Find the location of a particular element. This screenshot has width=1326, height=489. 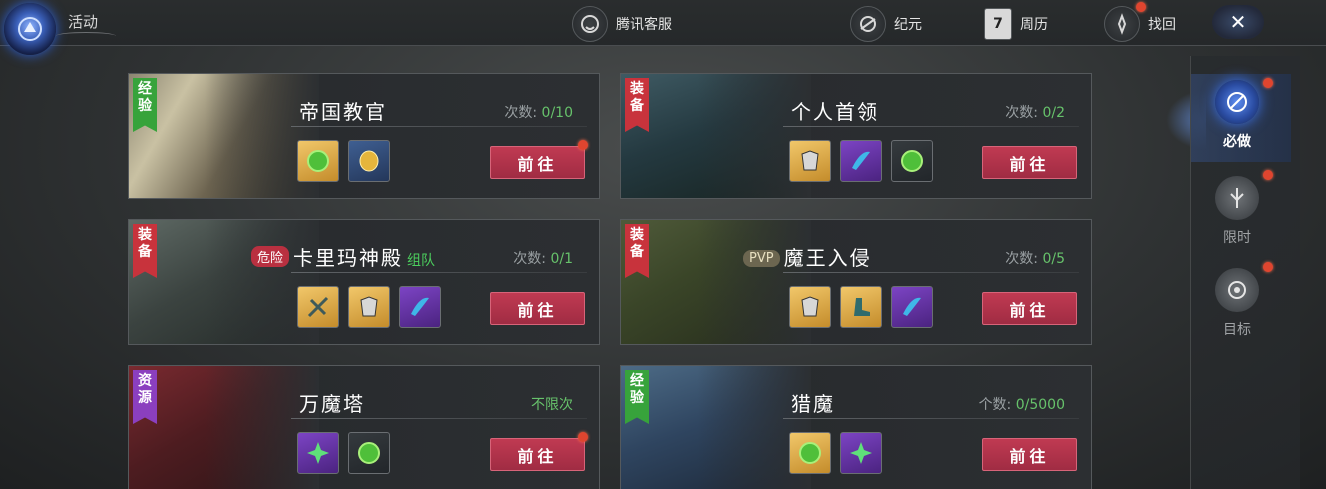

activity-name: 个人首领 is located at coordinates (835, 112).